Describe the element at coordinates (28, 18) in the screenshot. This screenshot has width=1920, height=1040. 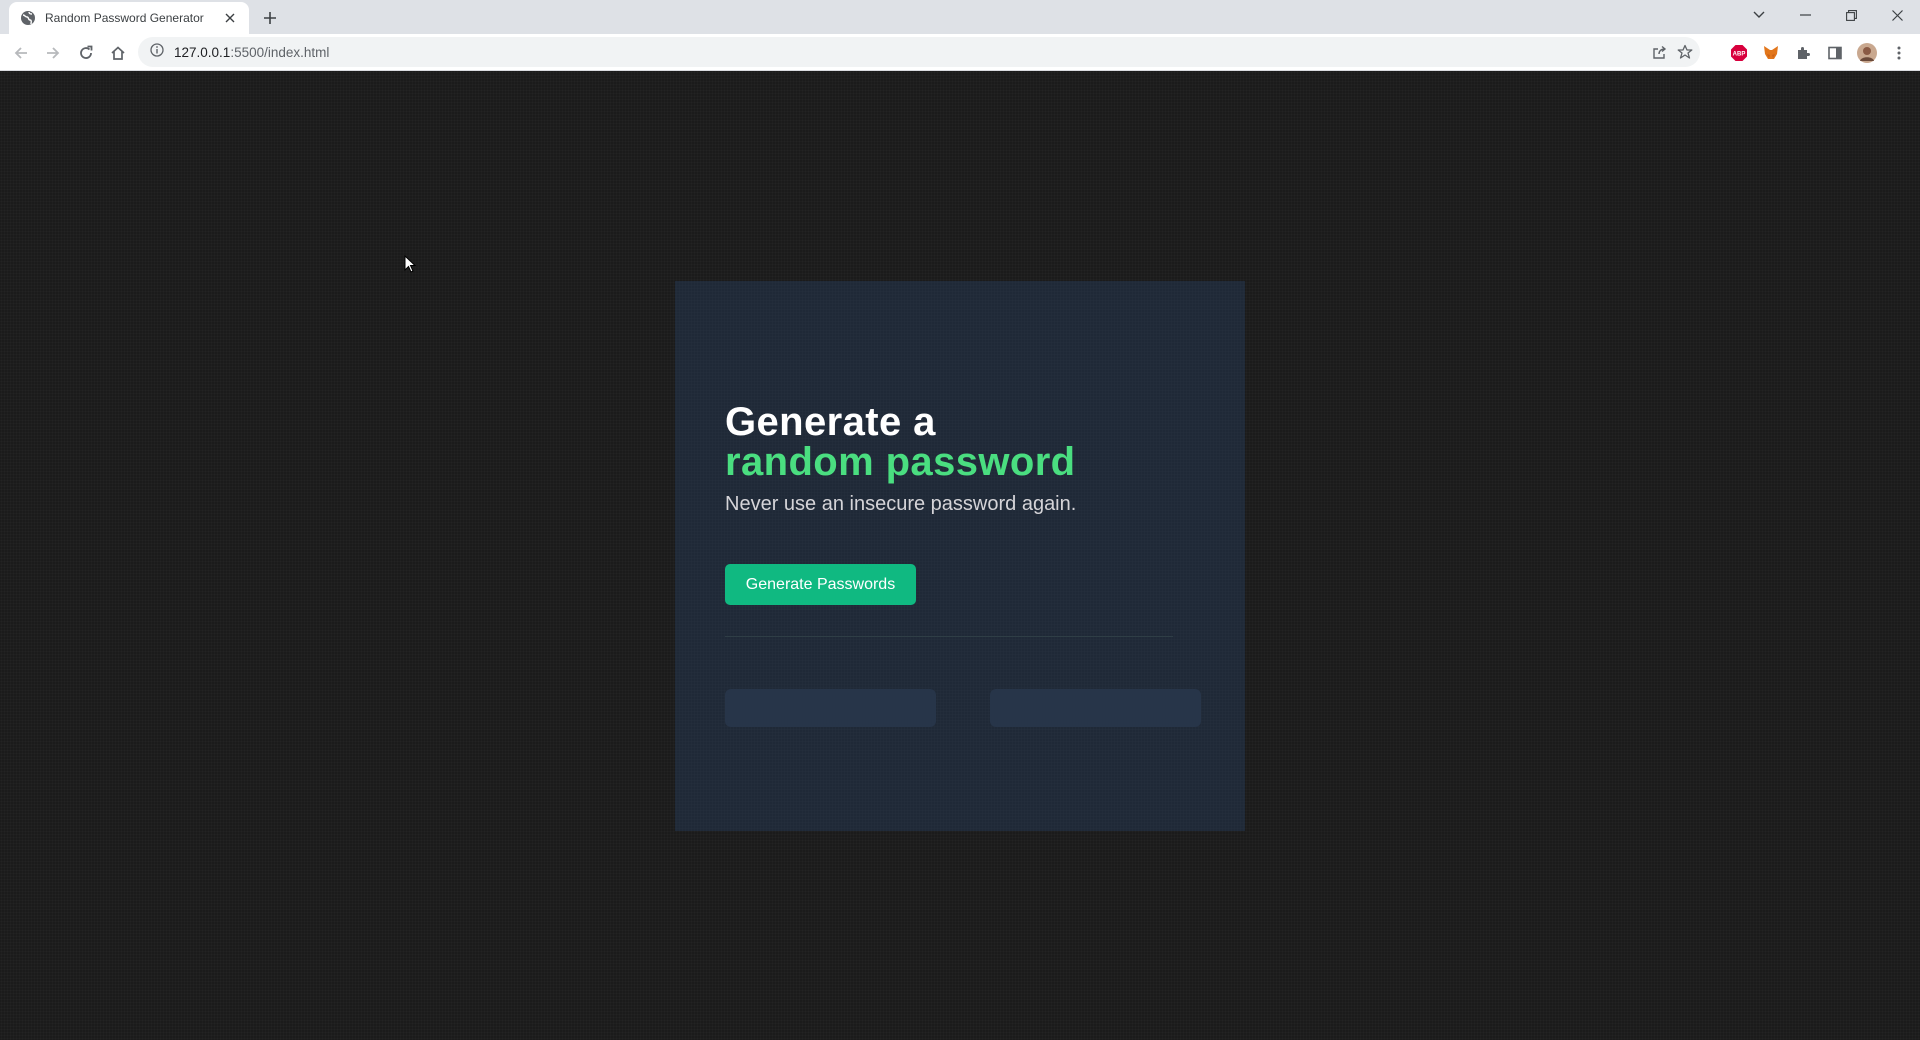
I see `globe-icon` at that location.